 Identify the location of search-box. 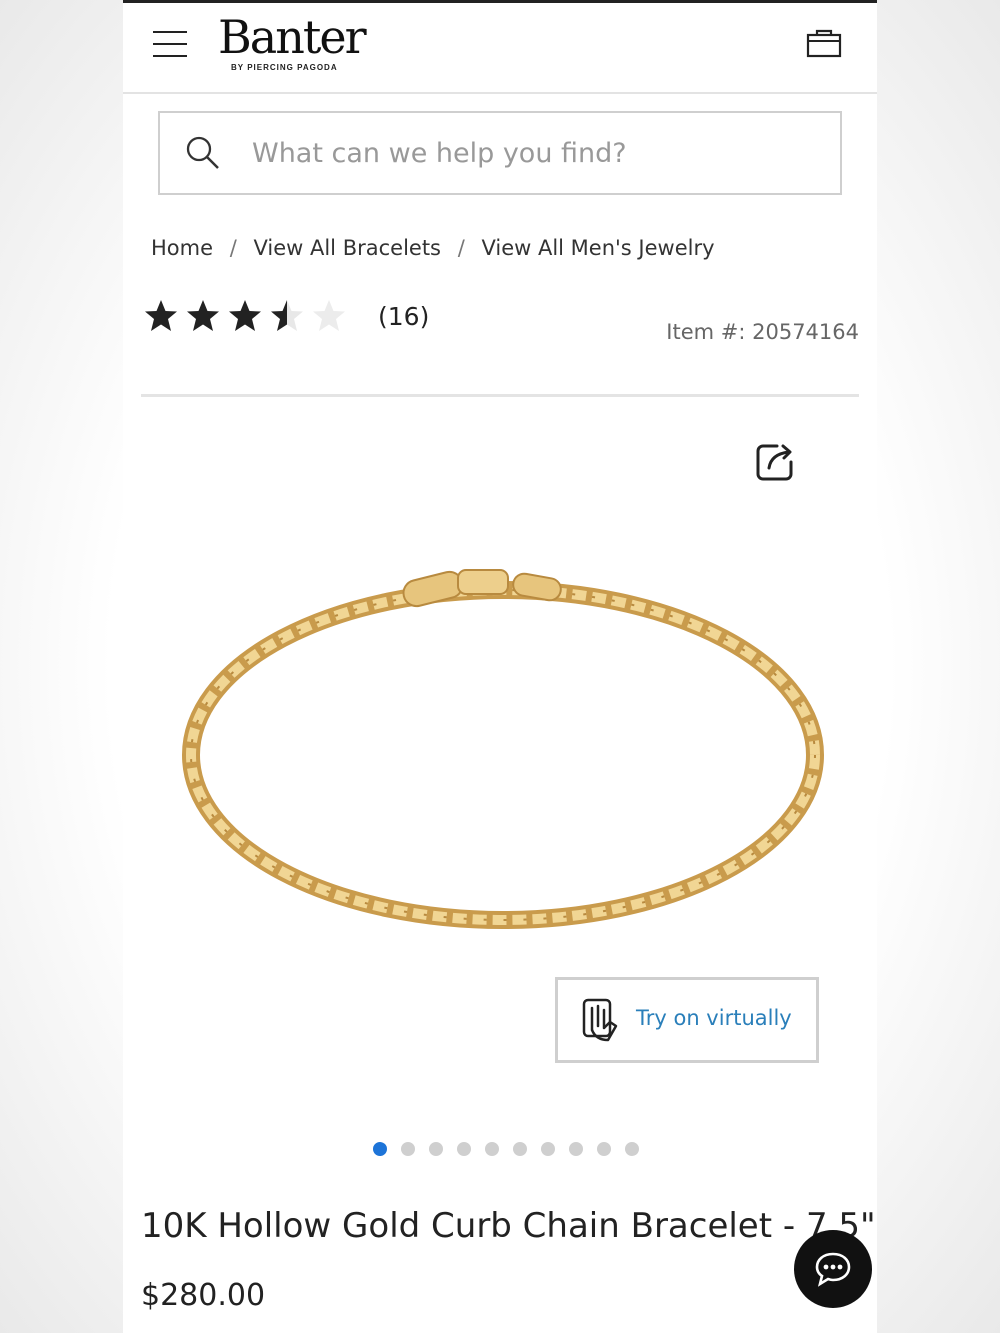
(500, 153).